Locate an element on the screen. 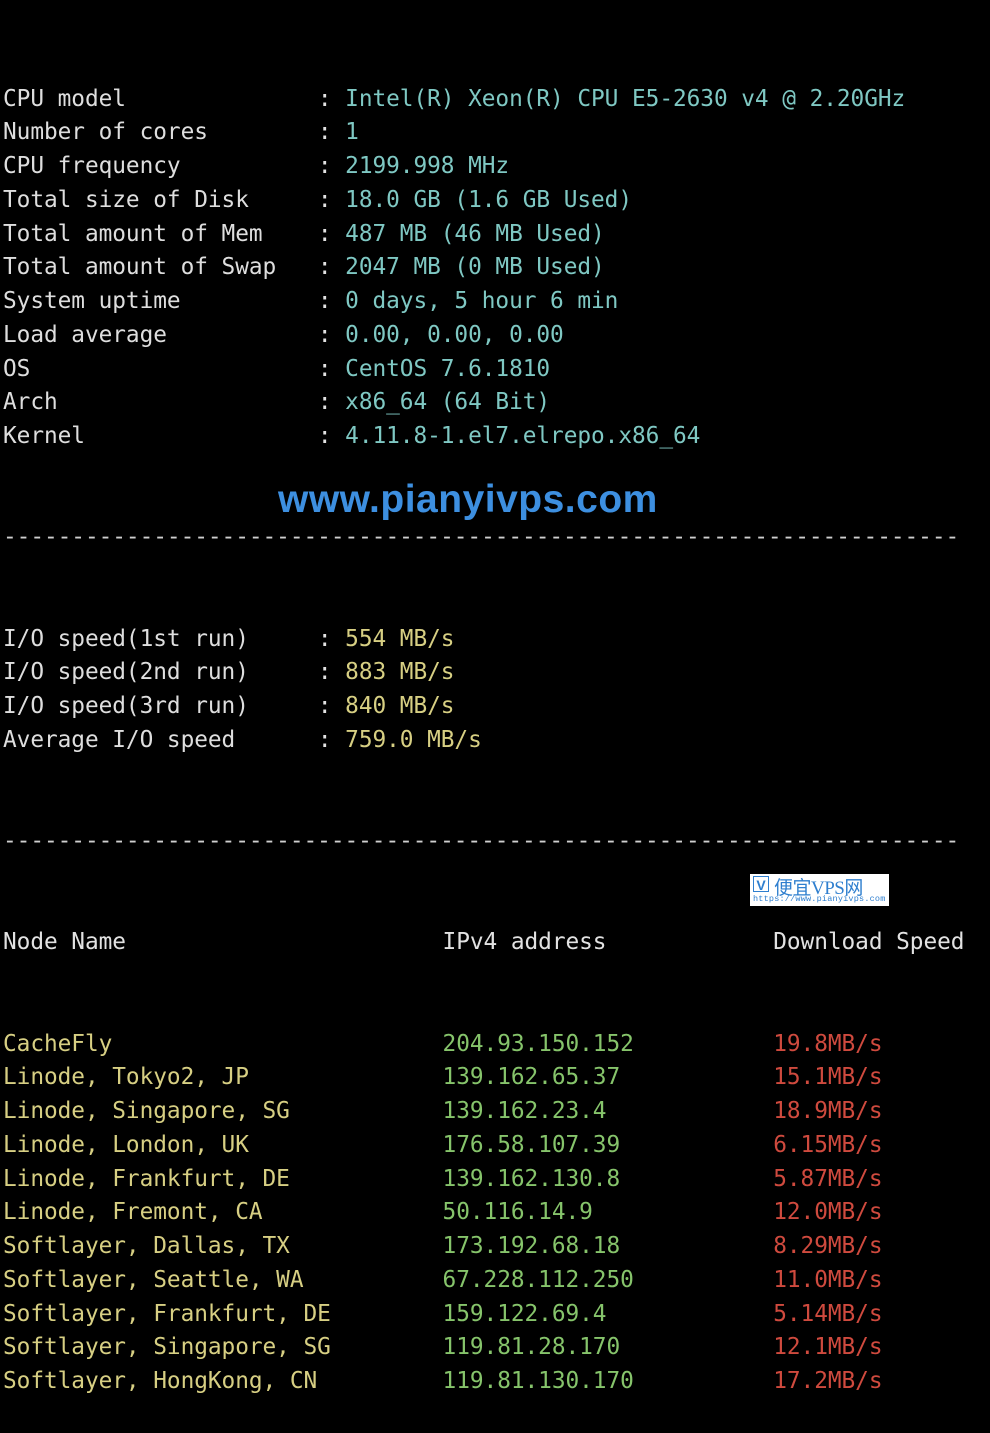  io-test-row: I/O speed(3rd run): 840 MB/s is located at coordinates (485, 707).